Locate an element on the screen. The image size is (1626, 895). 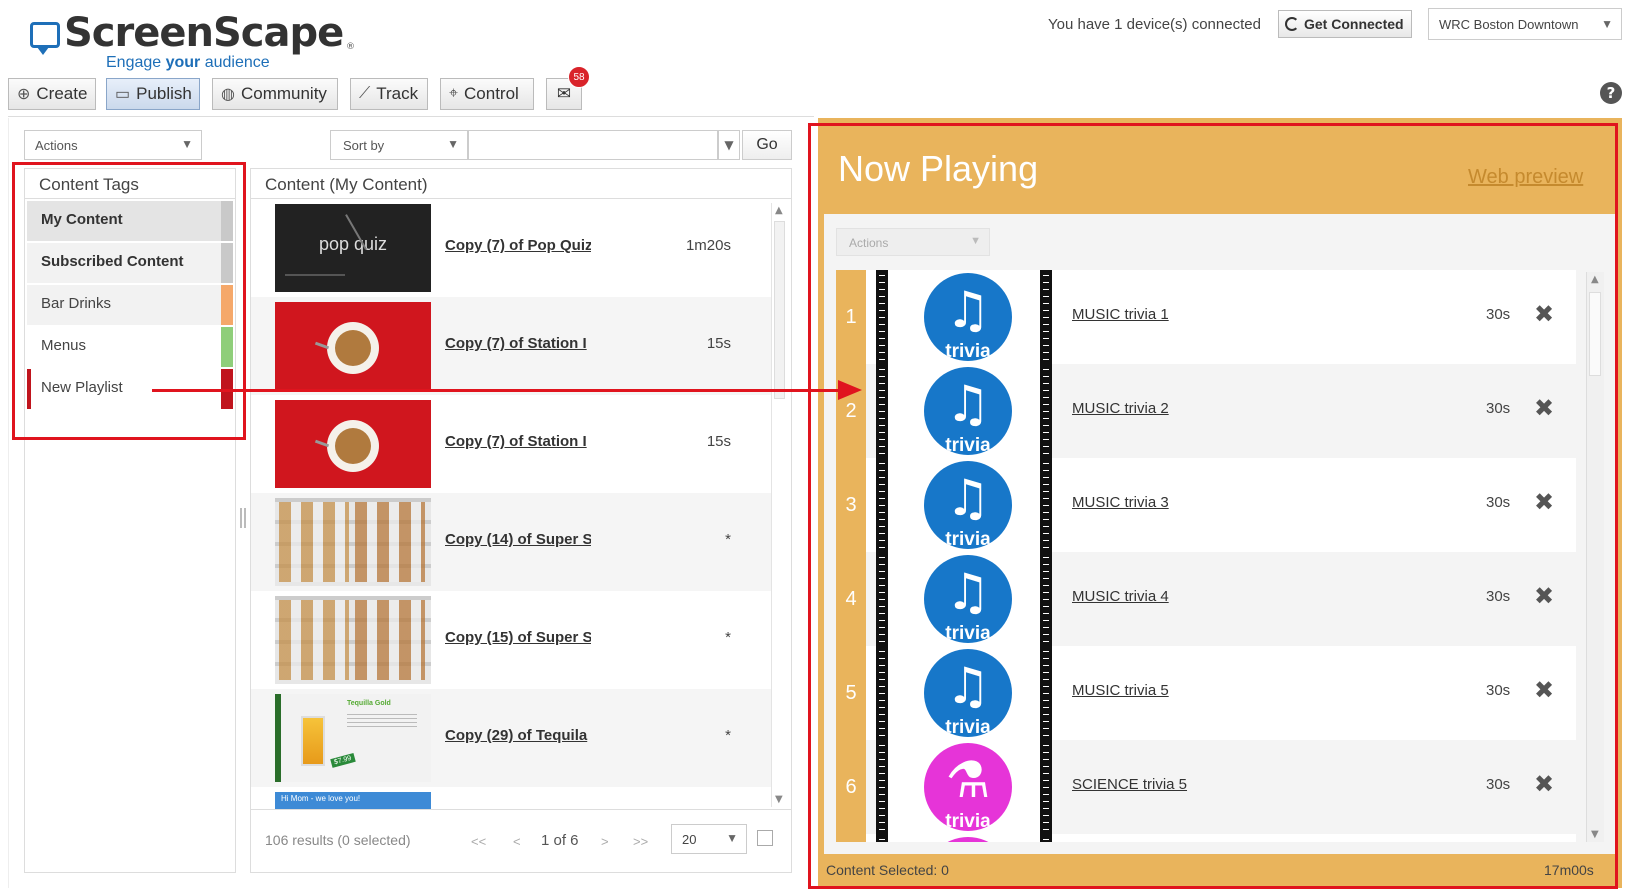
last-page-button: >> is located at coordinates (640, 841).